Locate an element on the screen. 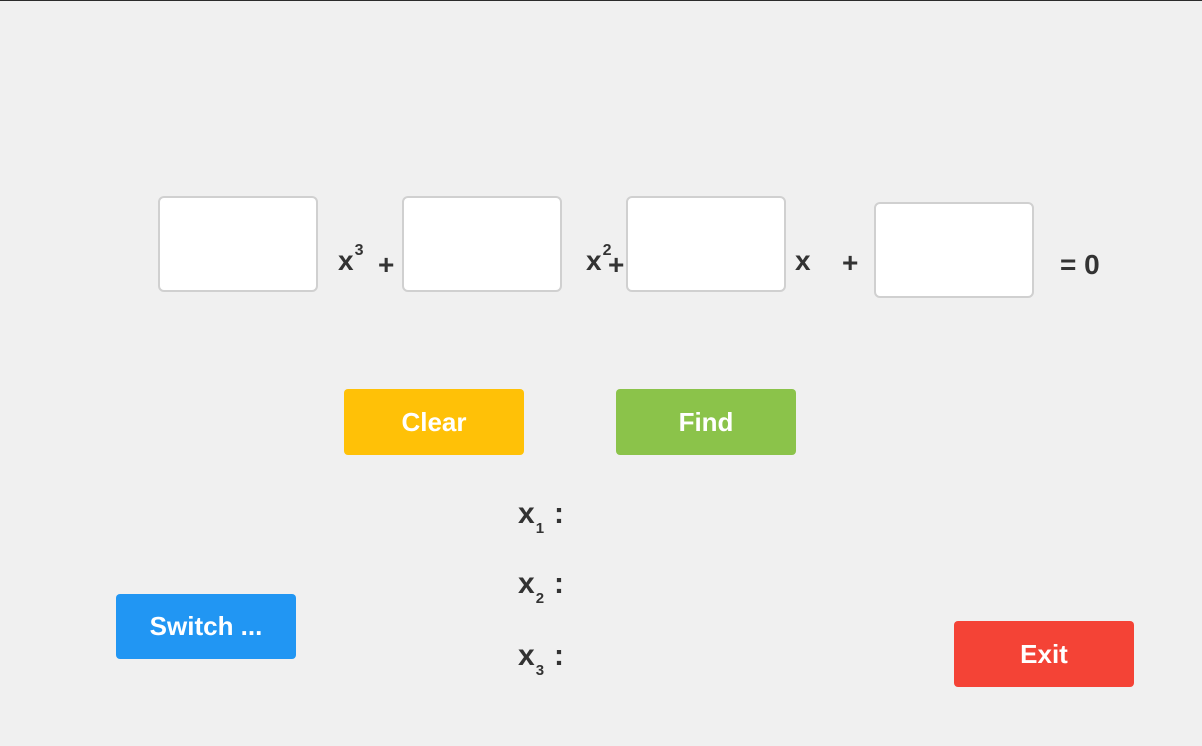 The height and width of the screenshot is (746, 1202). exit-button: Exit is located at coordinates (1044, 654).